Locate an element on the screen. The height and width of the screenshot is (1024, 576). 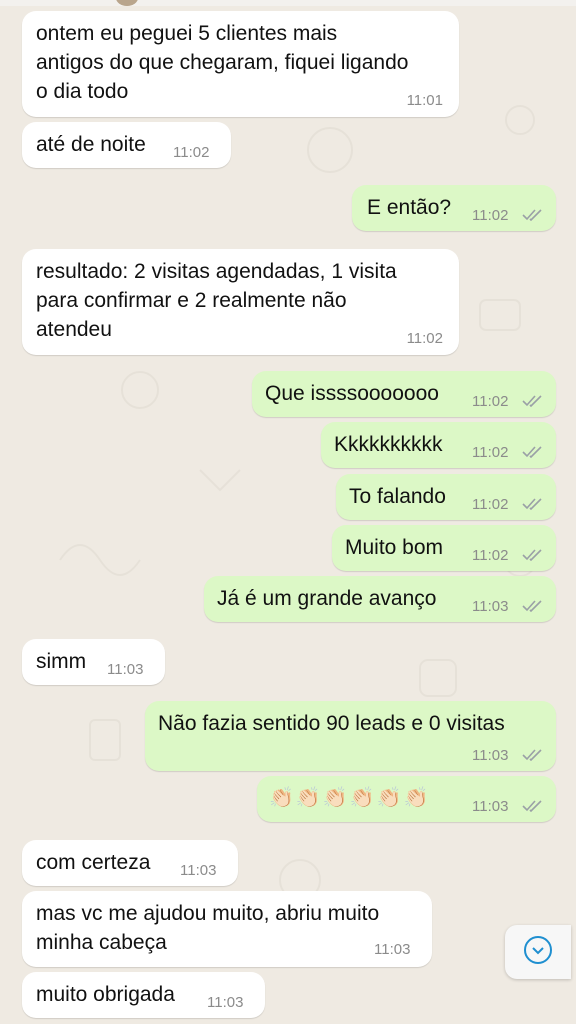
scroll-to-bottom-button is located at coordinates (538, 952).